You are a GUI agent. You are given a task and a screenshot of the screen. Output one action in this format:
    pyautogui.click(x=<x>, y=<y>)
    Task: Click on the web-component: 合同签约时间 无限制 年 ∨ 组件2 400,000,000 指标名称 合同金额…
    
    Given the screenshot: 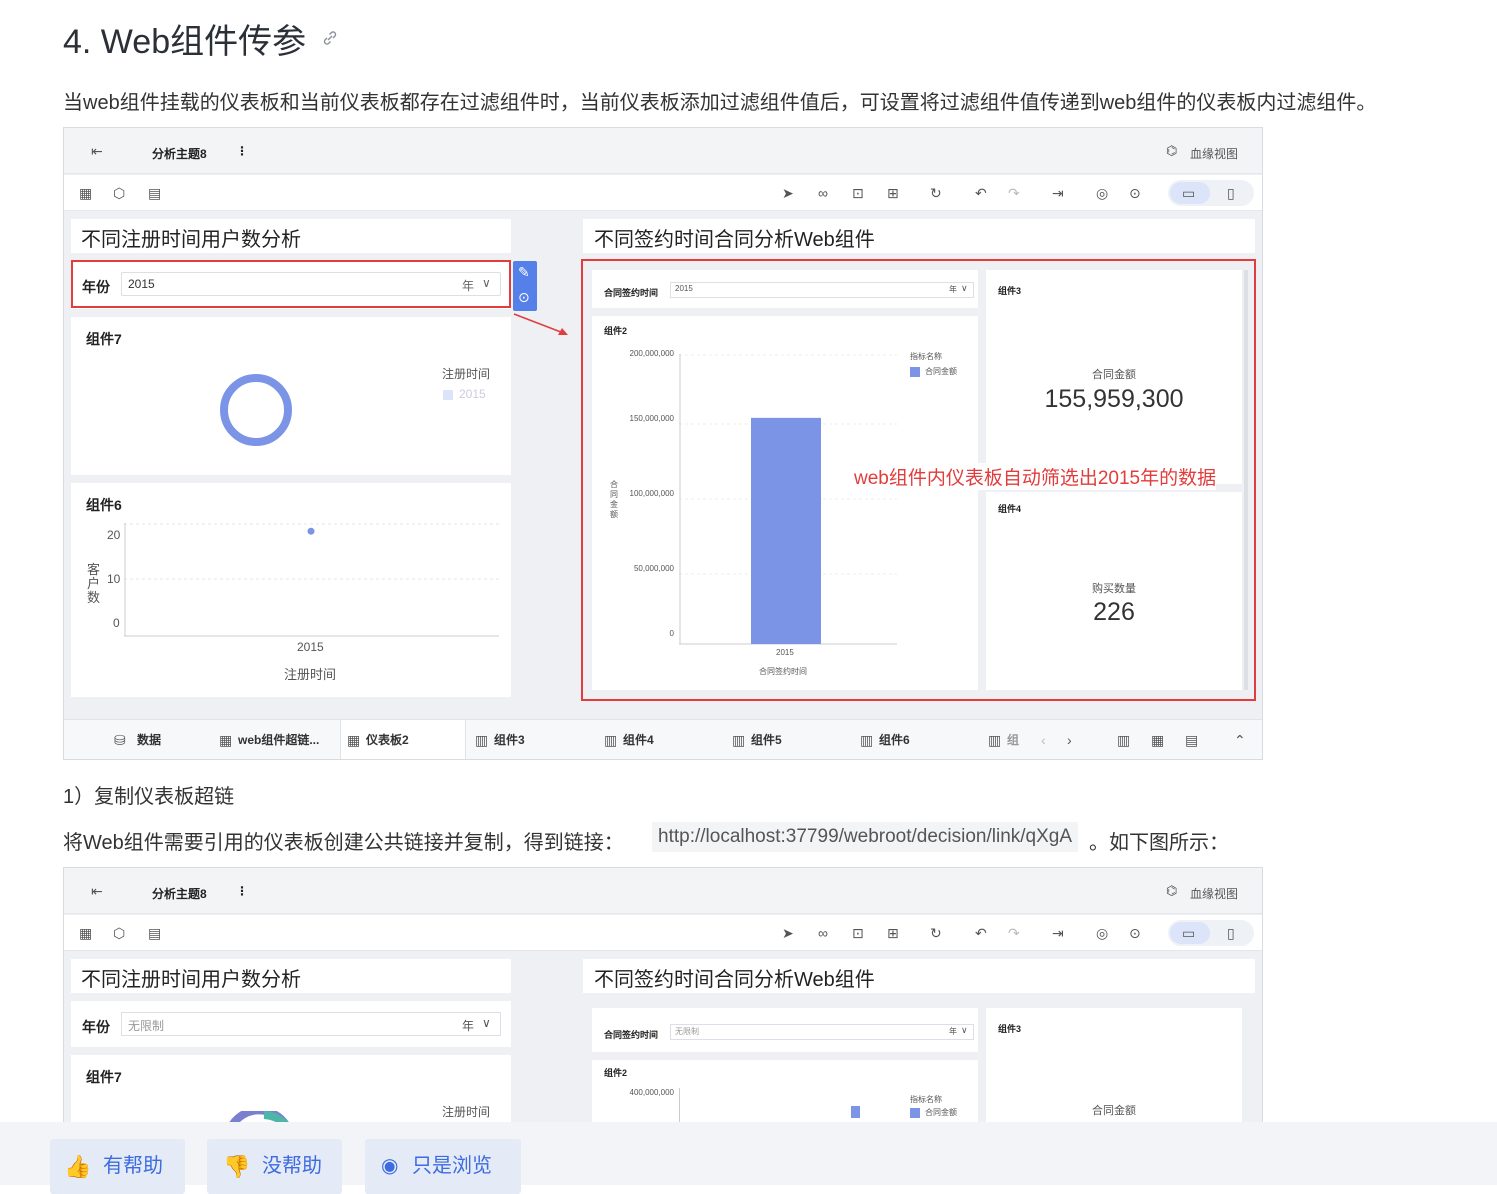 What is the action you would take?
    pyautogui.click(x=916, y=1065)
    